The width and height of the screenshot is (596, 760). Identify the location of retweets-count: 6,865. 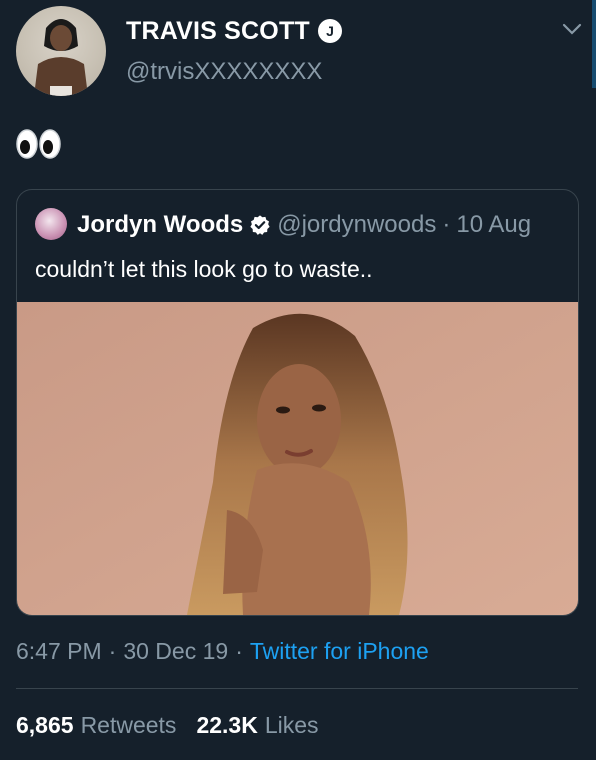
(45, 725).